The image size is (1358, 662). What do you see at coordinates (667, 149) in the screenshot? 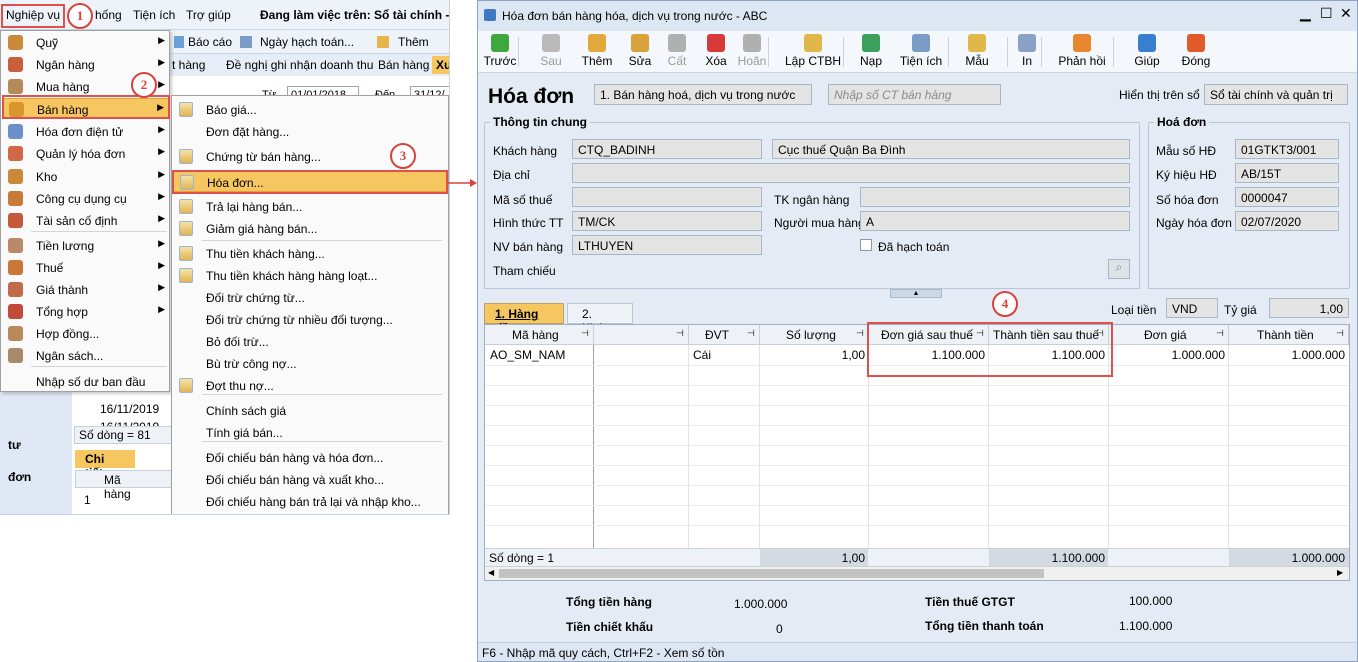
I see `customer-code-input: CTQ_BADINH` at bounding box center [667, 149].